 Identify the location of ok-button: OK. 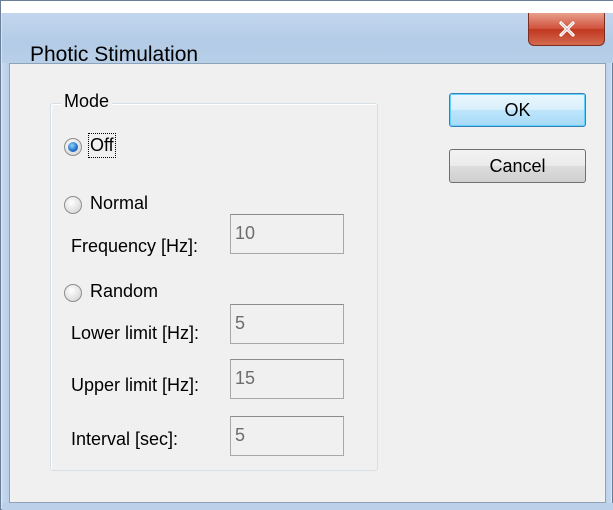
(517, 110).